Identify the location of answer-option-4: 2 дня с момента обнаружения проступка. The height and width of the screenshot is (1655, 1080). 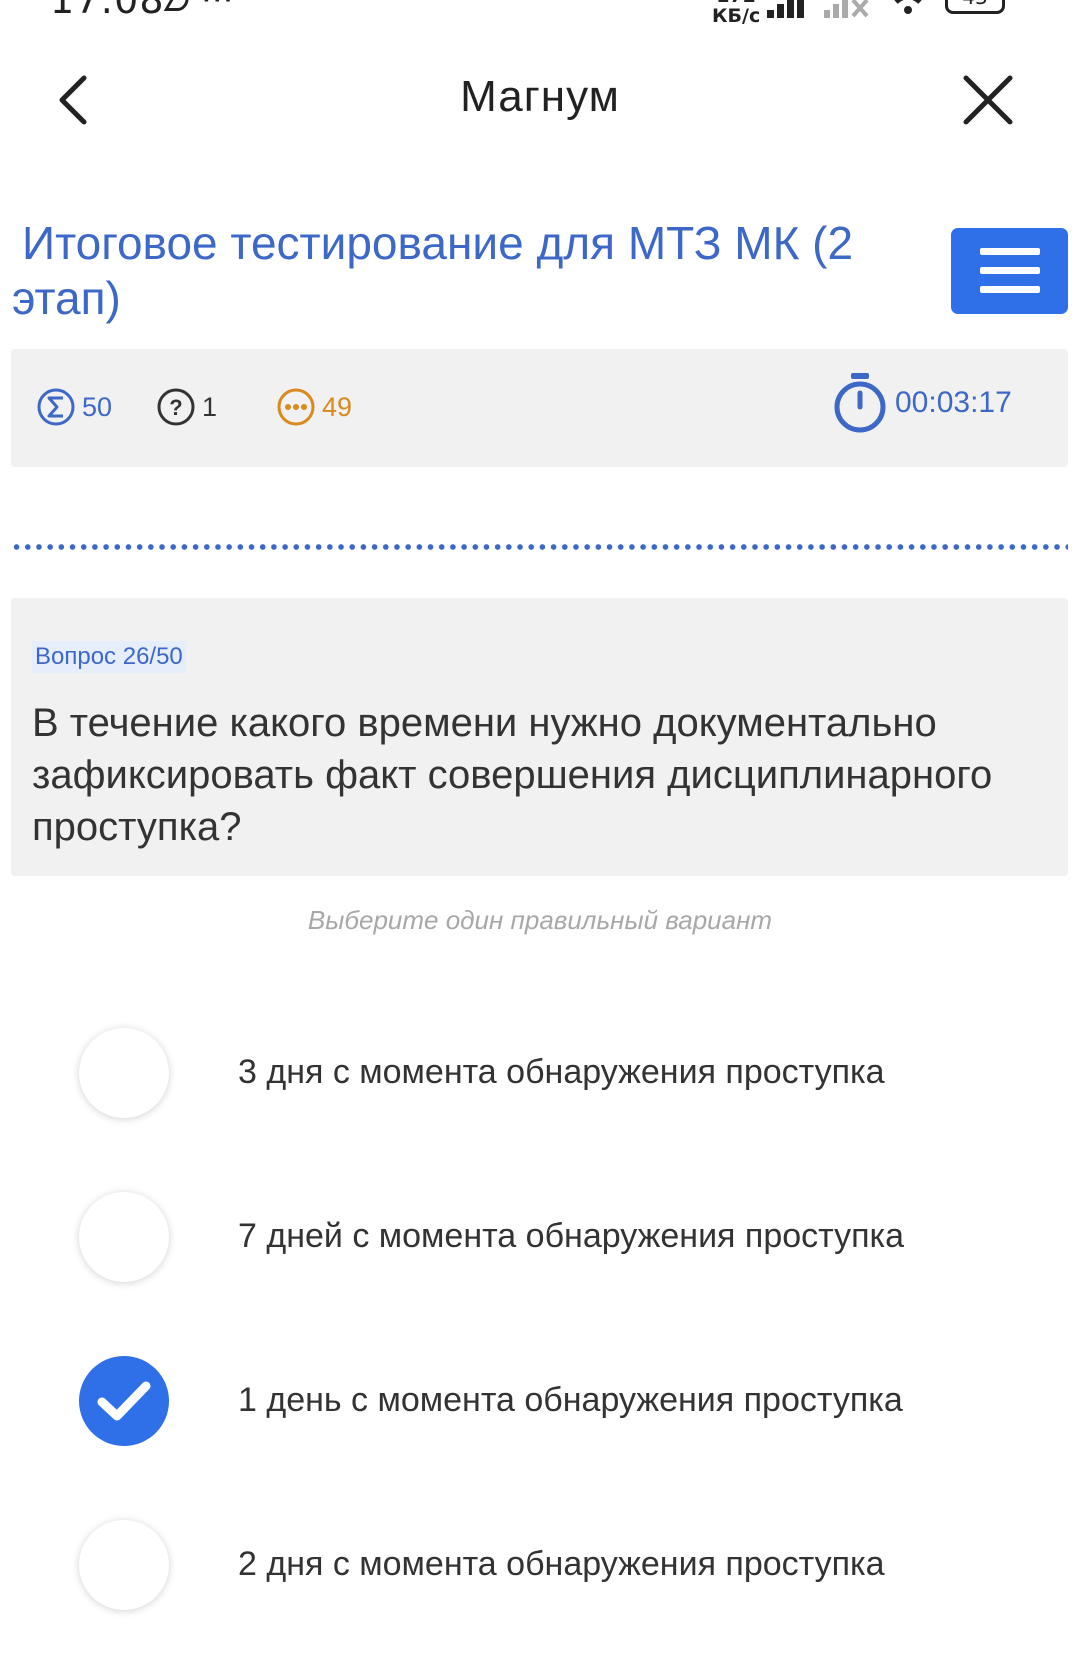
(540, 1565).